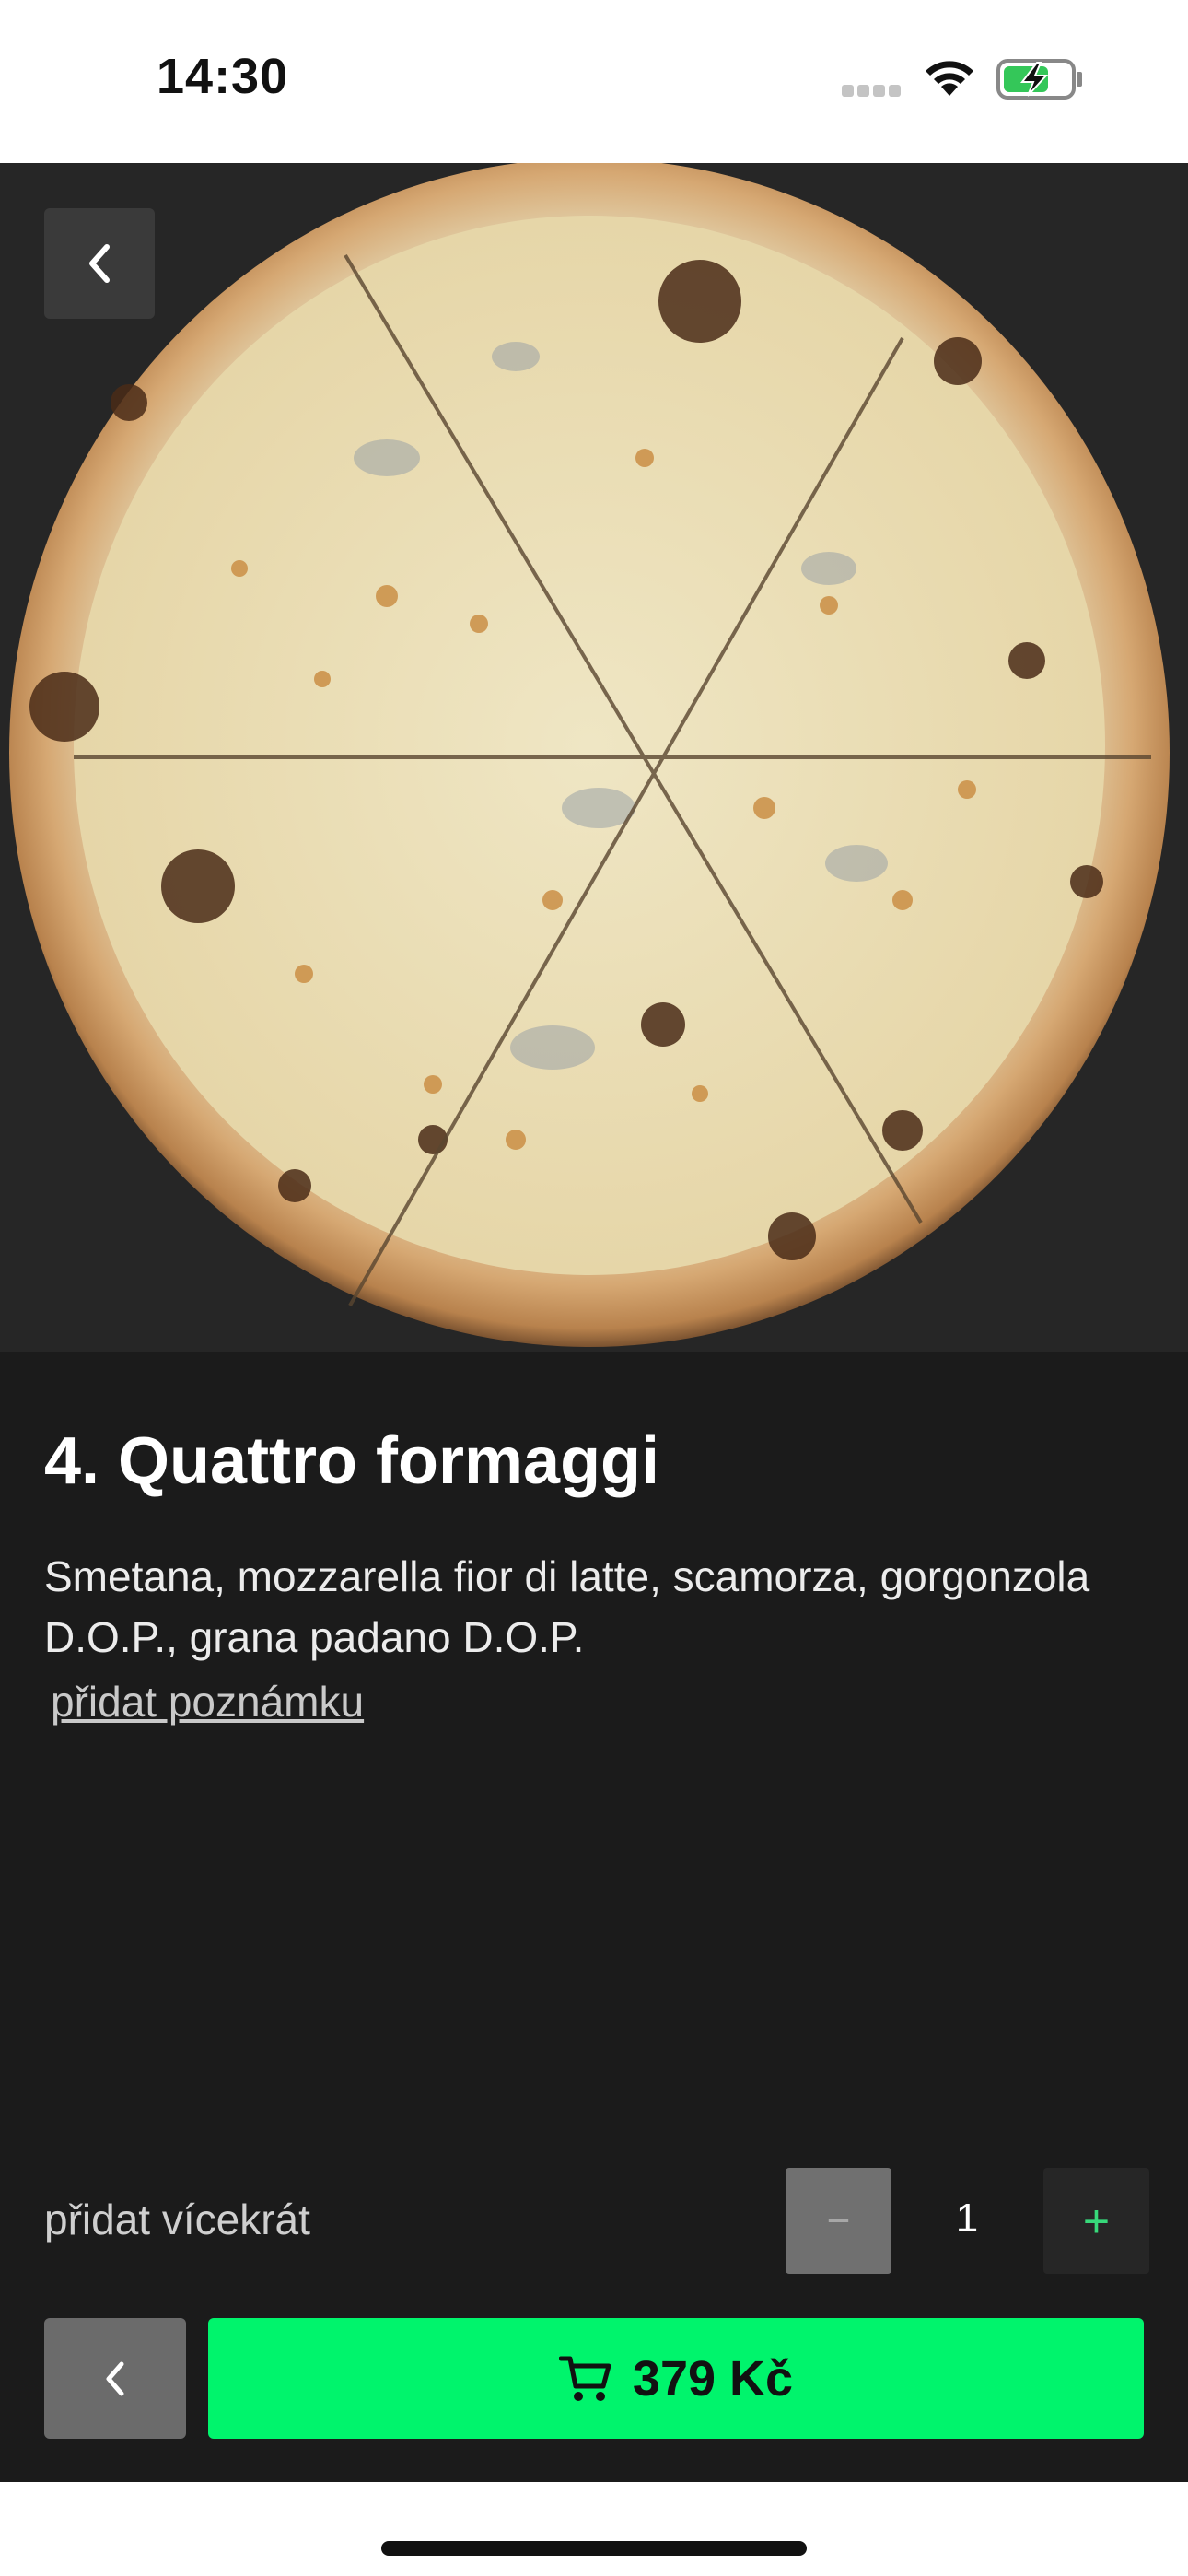  Describe the element at coordinates (594, 2548) in the screenshot. I see `home-indicator` at that location.